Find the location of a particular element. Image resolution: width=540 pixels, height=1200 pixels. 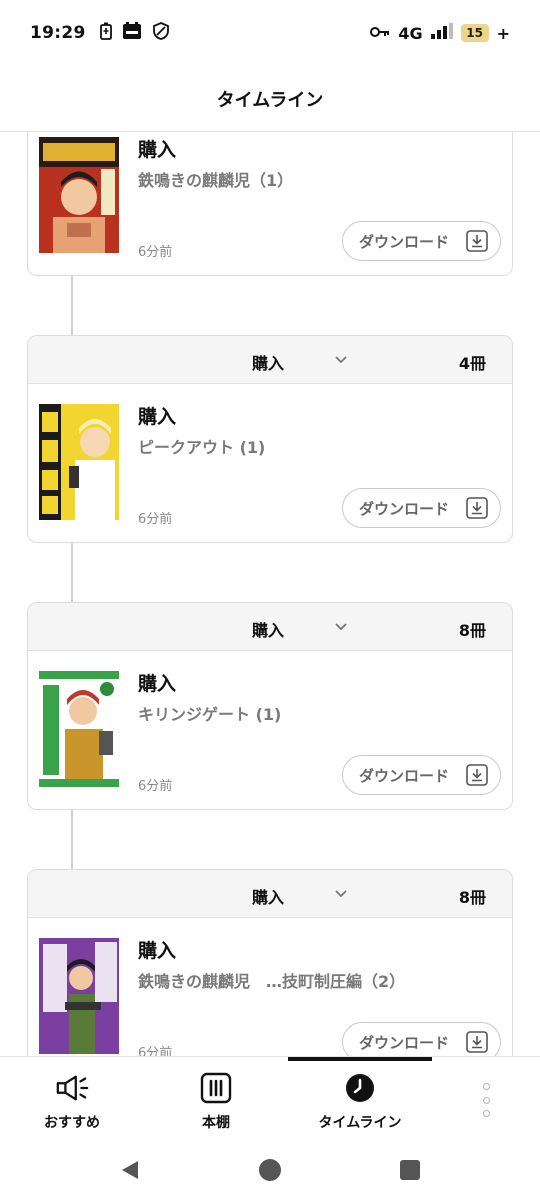

megaphone-icon is located at coordinates (72, 1088).